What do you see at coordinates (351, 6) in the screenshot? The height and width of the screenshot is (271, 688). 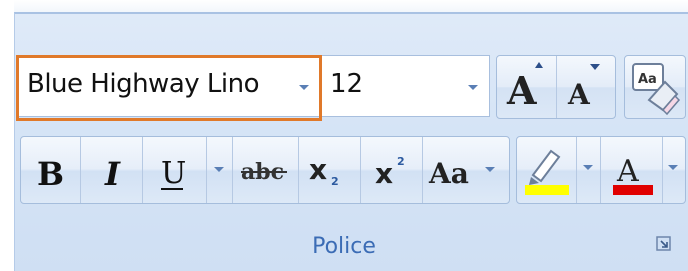 I see `ribbon-top-edge` at bounding box center [351, 6].